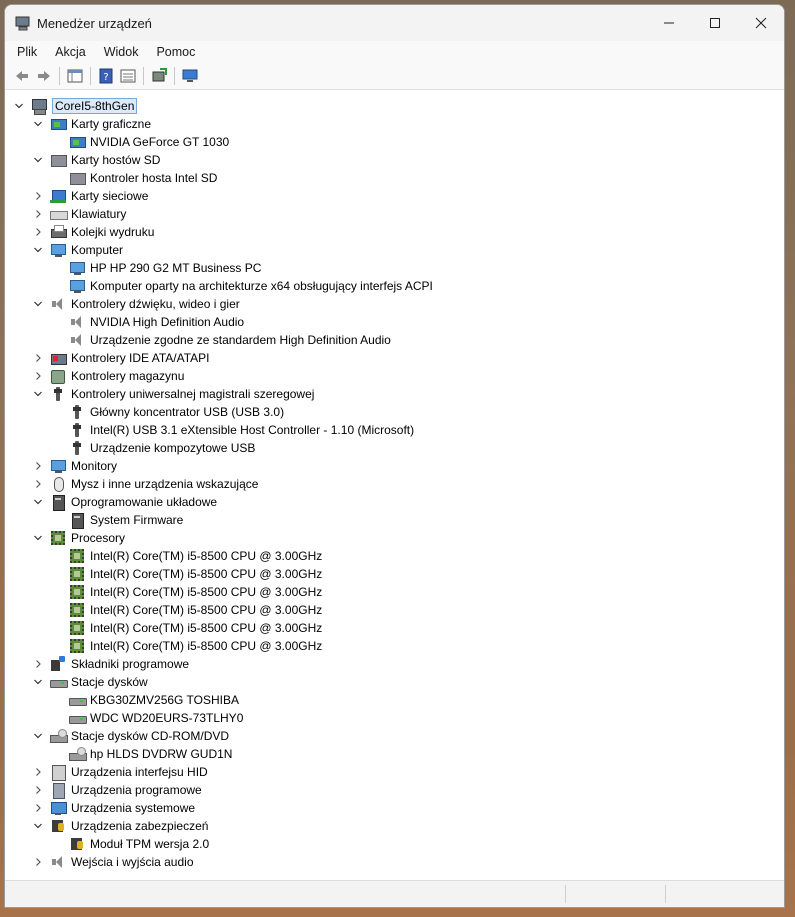 This screenshot has width=795, height=917. I want to click on security-device-icon, so click(58, 826).